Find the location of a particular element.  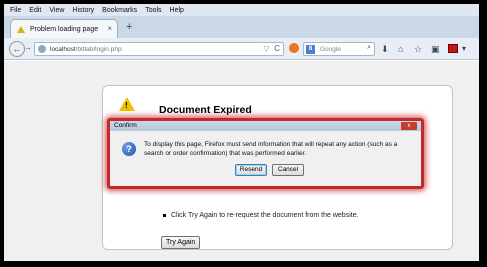

tab-strip: Problem loading page × + is located at coordinates (241, 27).